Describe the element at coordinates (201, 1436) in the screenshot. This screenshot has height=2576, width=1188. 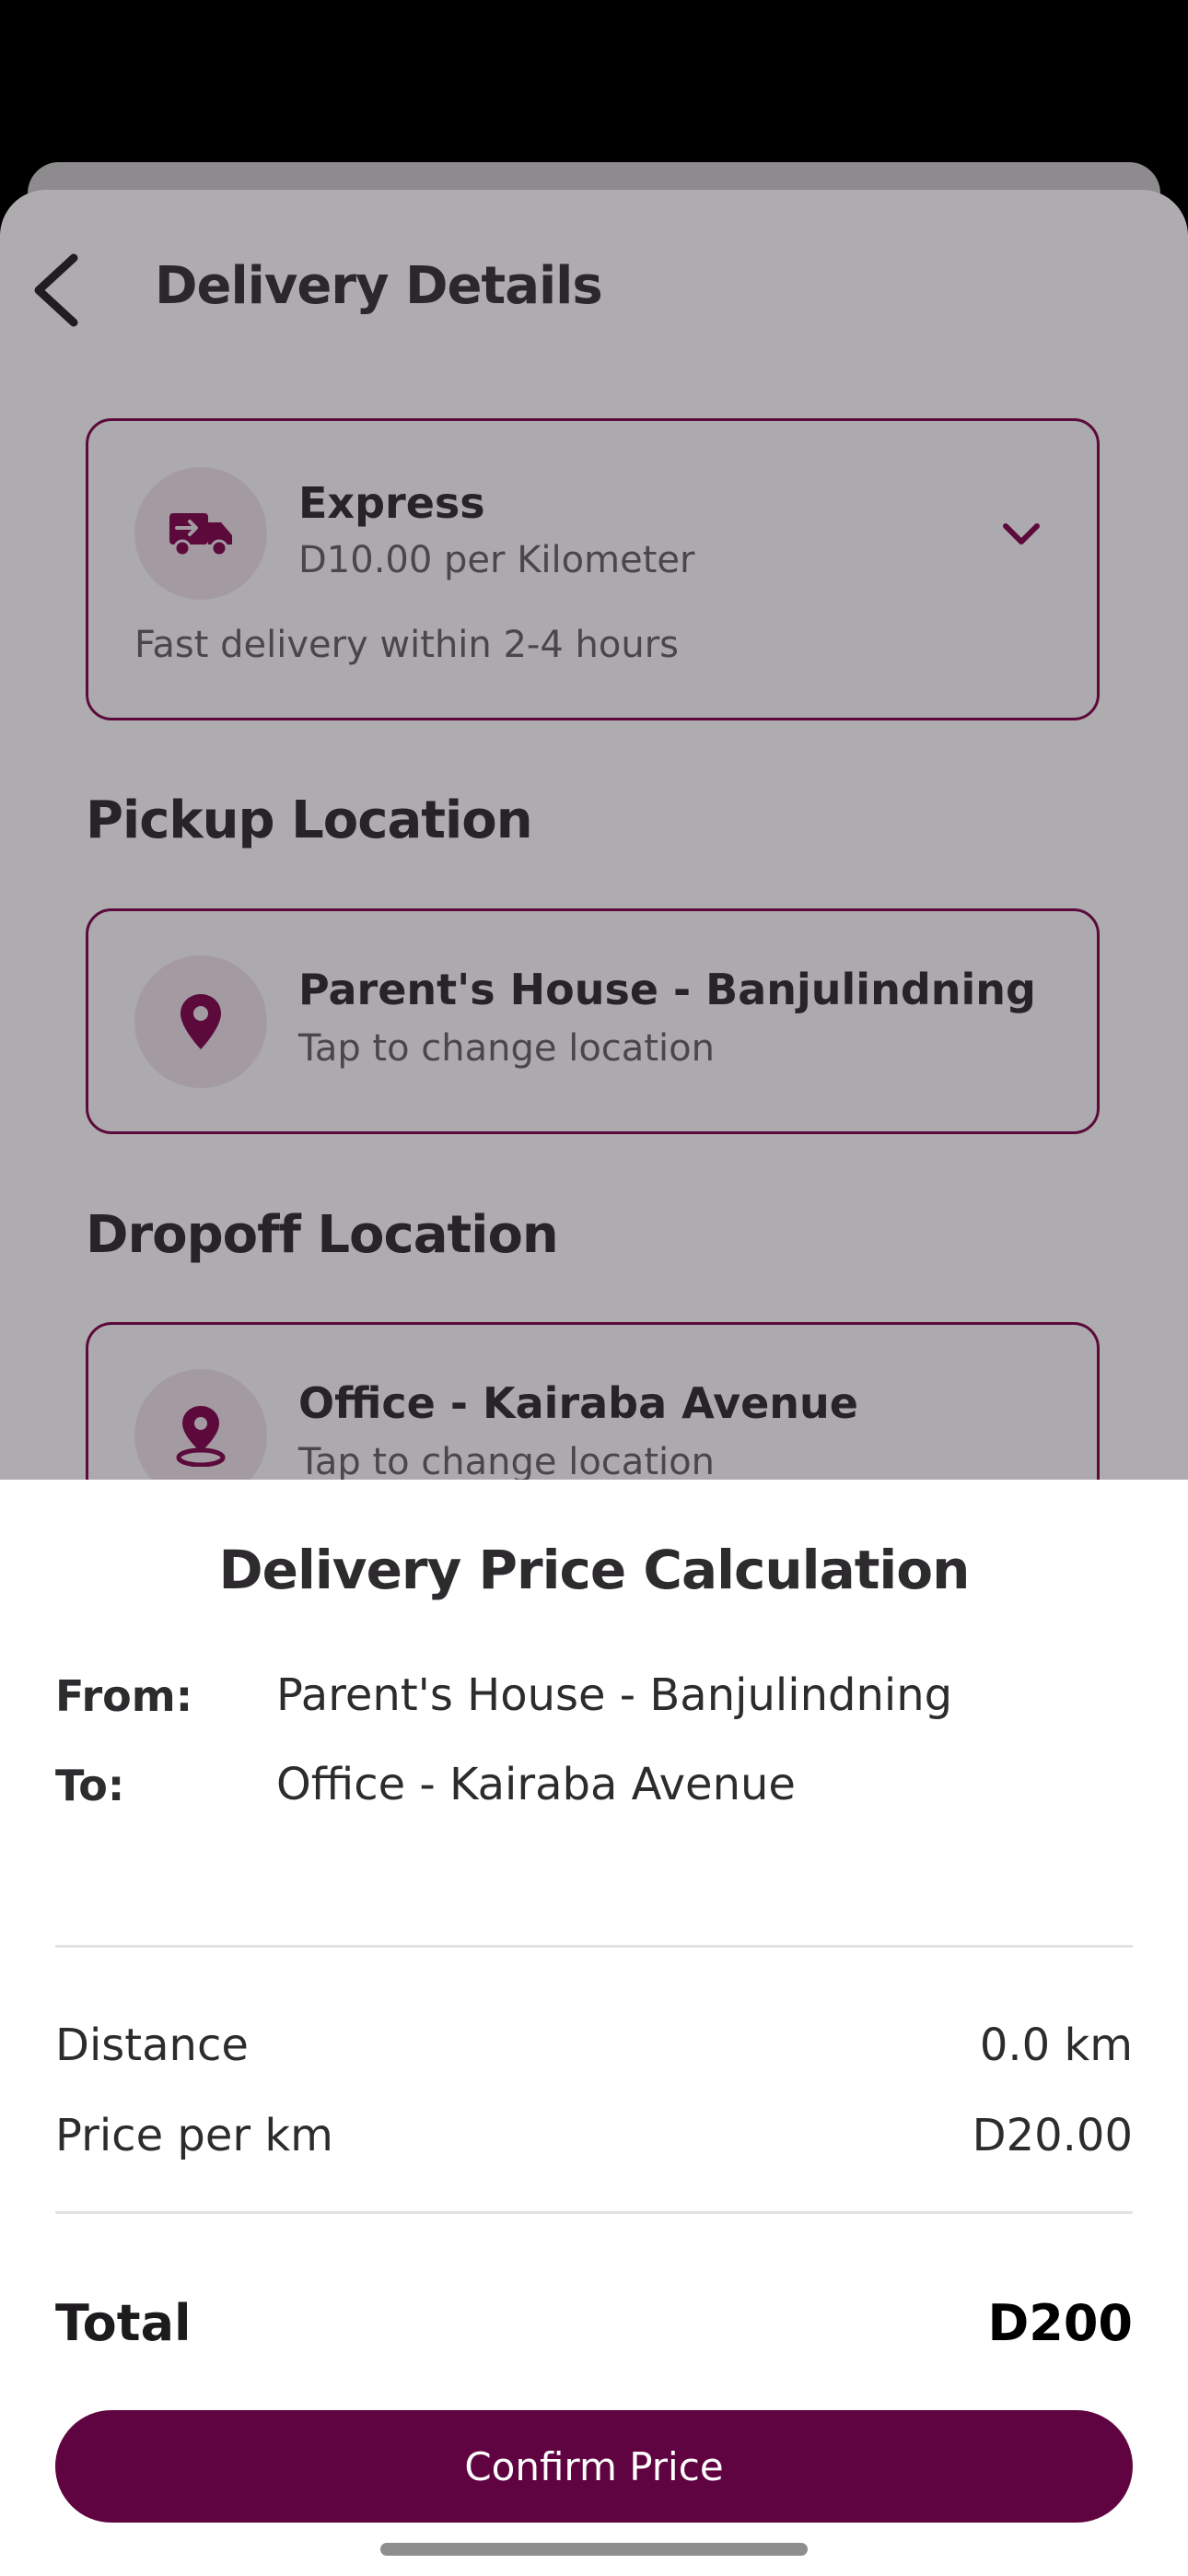
I see `map-pin-target-icon` at that location.